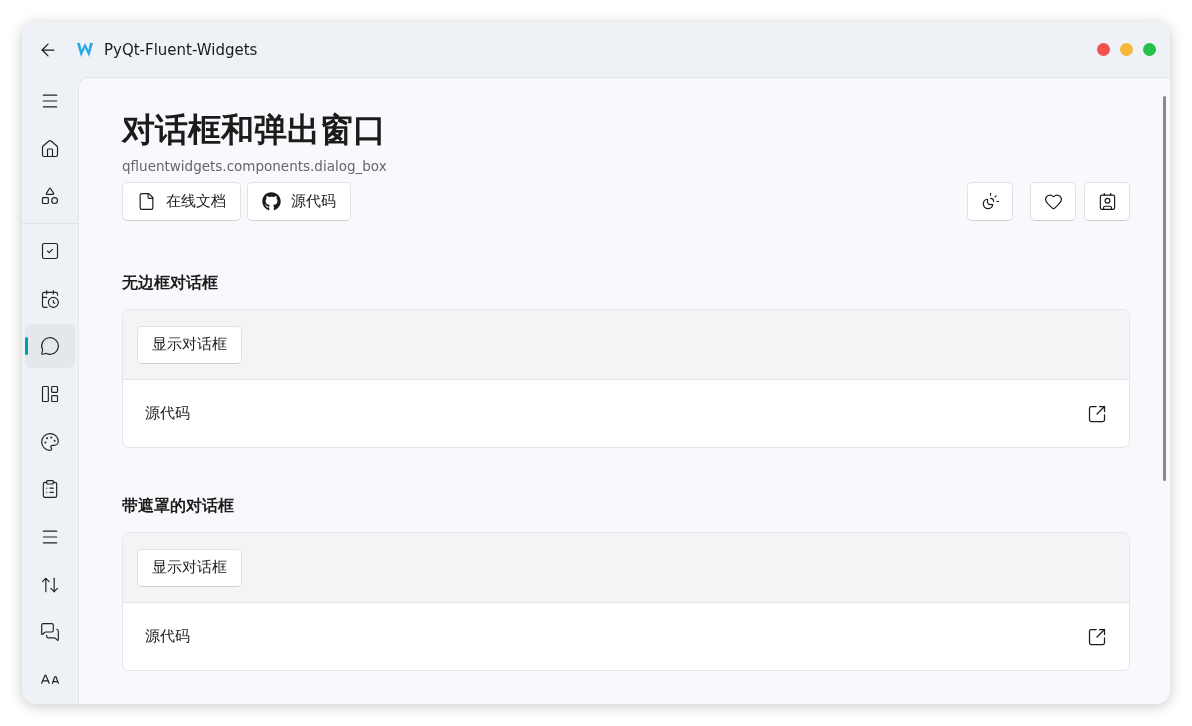 This screenshot has height=726, width=1192. What do you see at coordinates (181, 201) in the screenshot?
I see `documentation-button: 在线文档` at bounding box center [181, 201].